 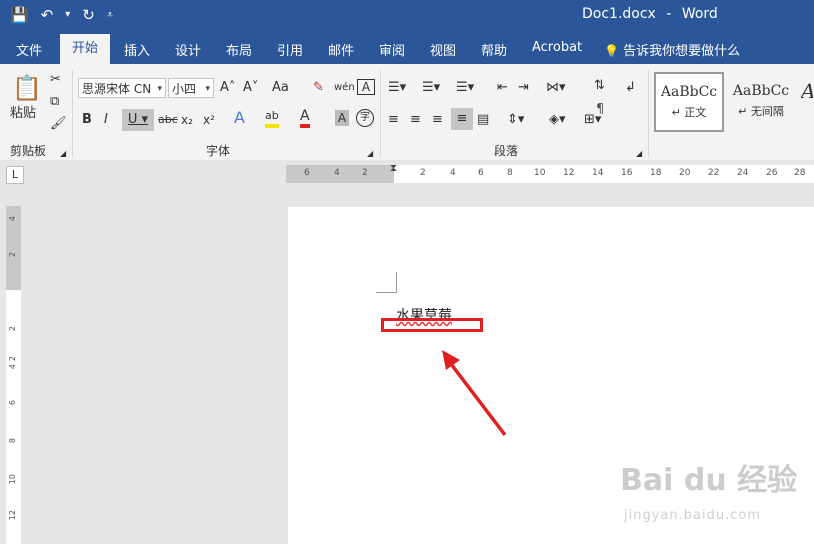 What do you see at coordinates (218, 151) in the screenshot?
I see `font-group-label: 字体` at bounding box center [218, 151].